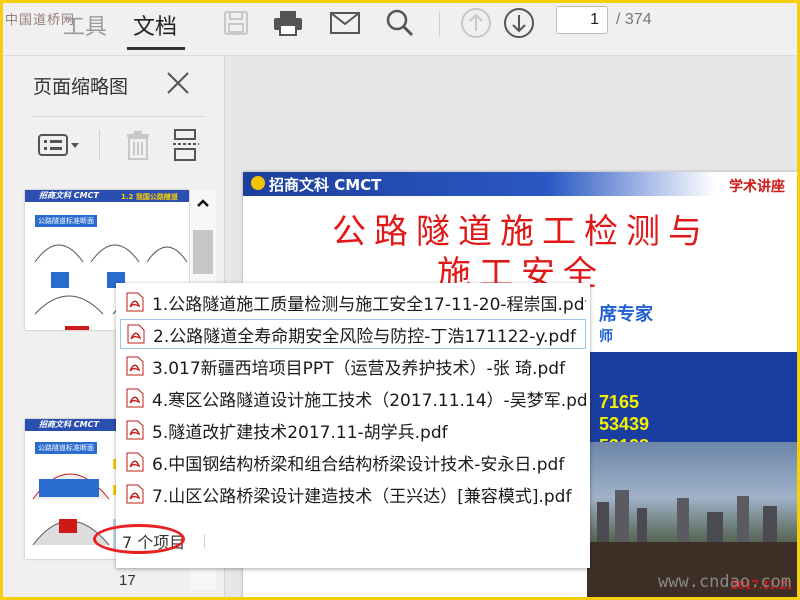 This screenshot has width=800, height=600. What do you see at coordinates (519, 23) in the screenshot?
I see `next-page-icon` at bounding box center [519, 23].